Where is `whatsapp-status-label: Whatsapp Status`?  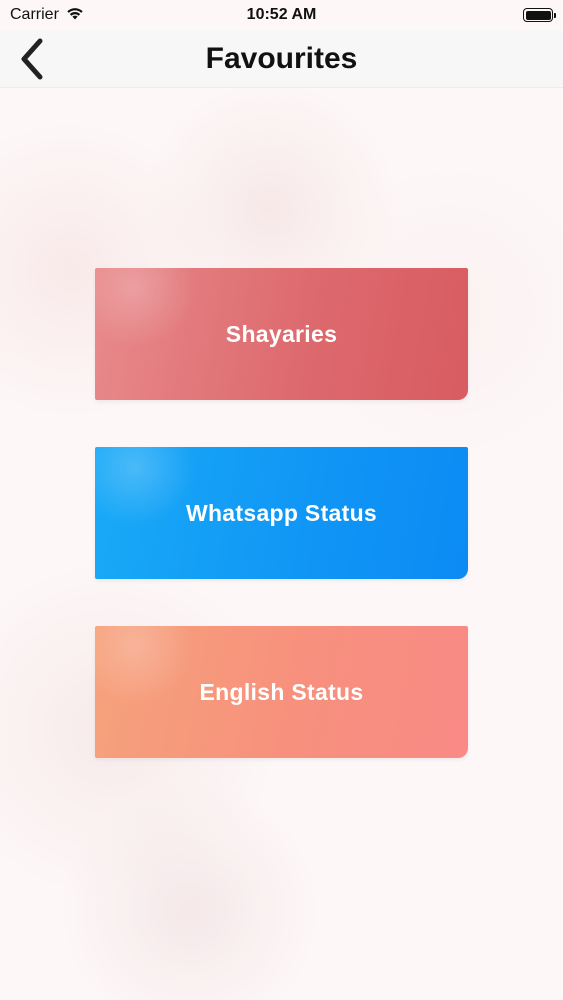
whatsapp-status-label: Whatsapp Status is located at coordinates (281, 512).